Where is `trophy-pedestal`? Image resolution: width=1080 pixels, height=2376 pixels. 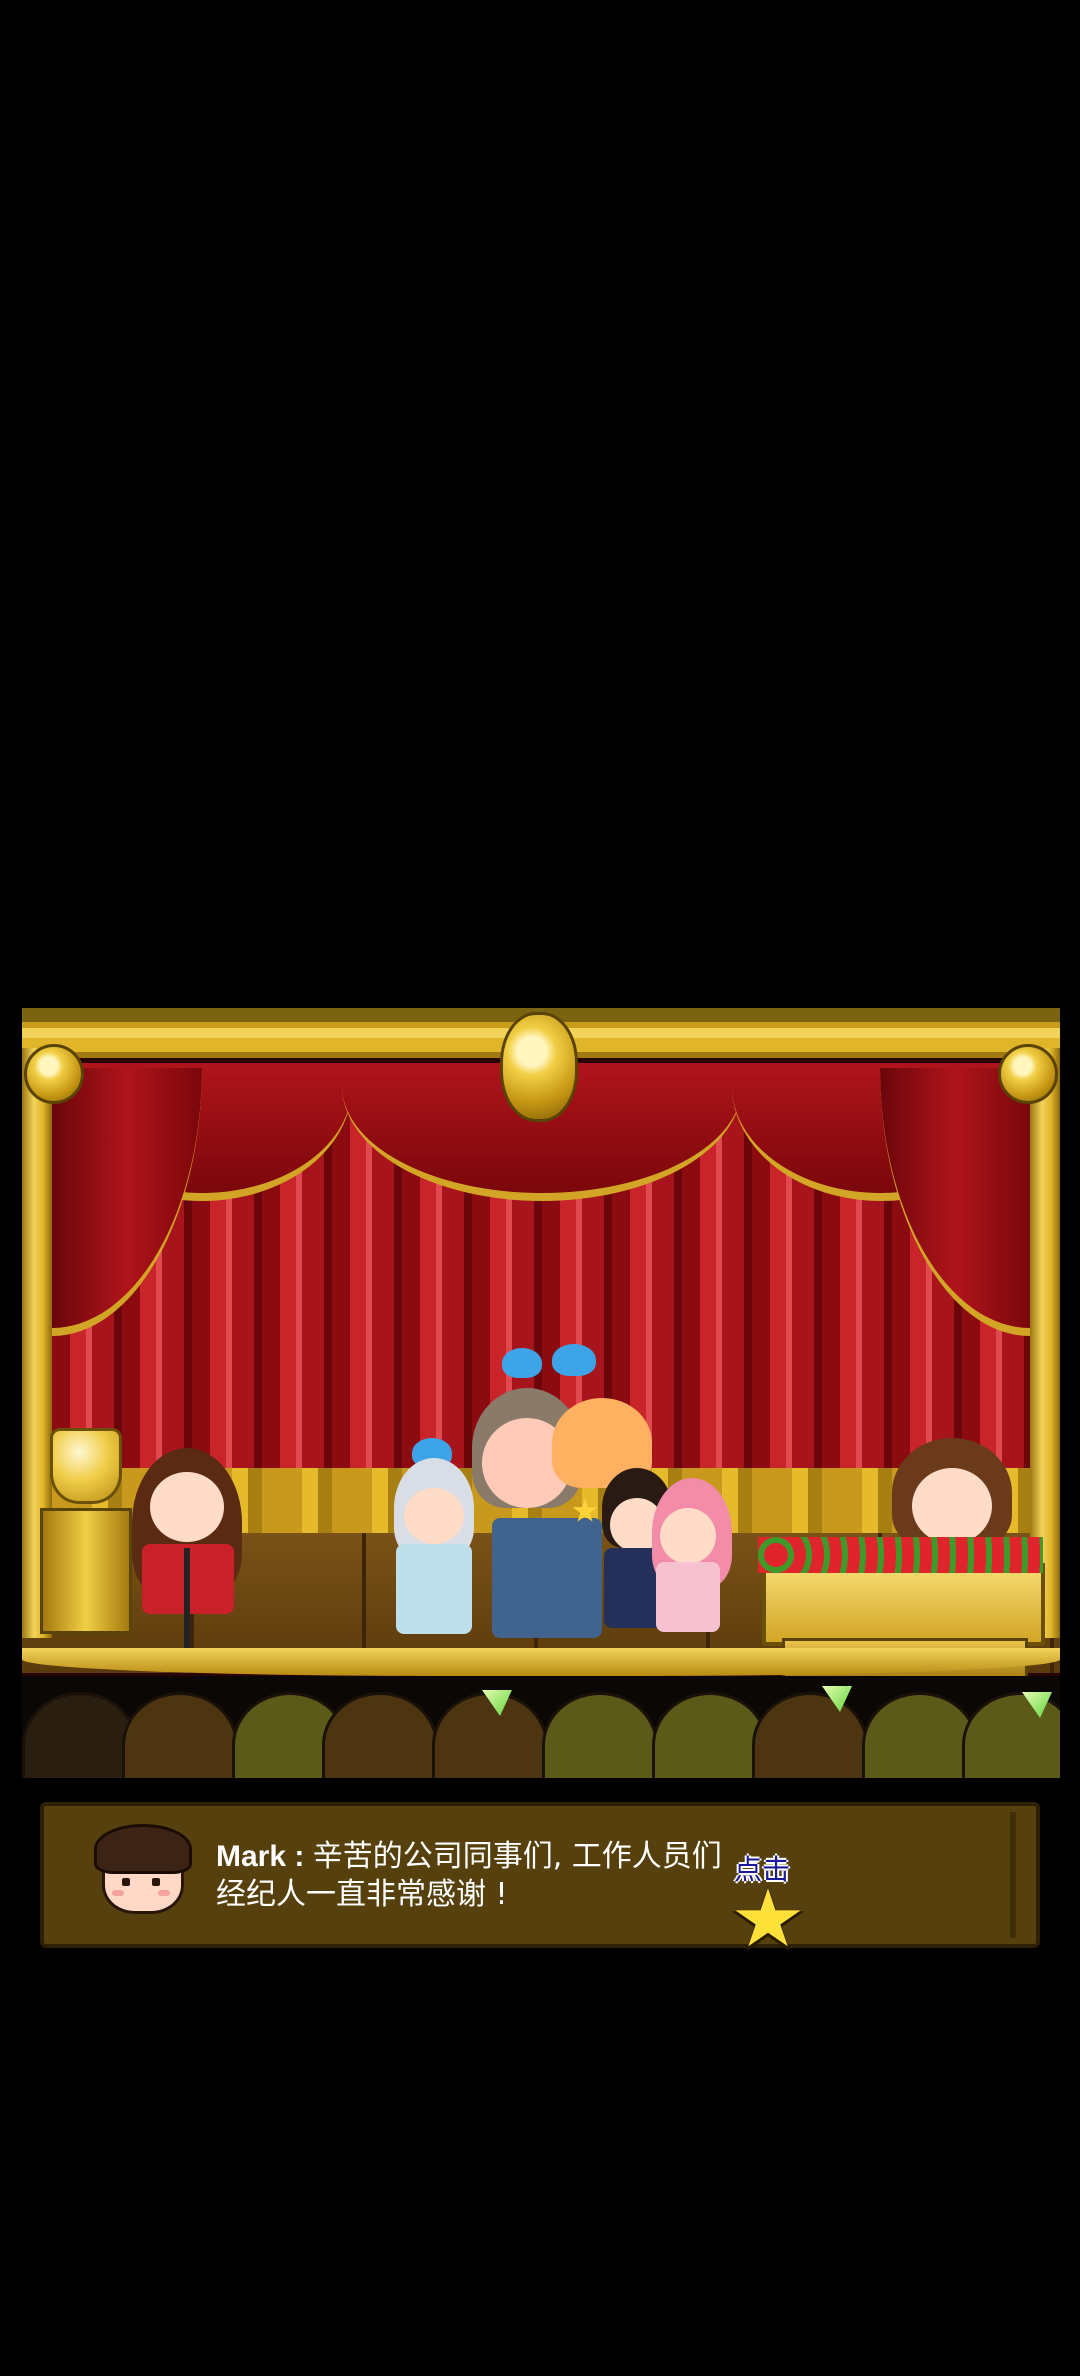 trophy-pedestal is located at coordinates (82, 1531).